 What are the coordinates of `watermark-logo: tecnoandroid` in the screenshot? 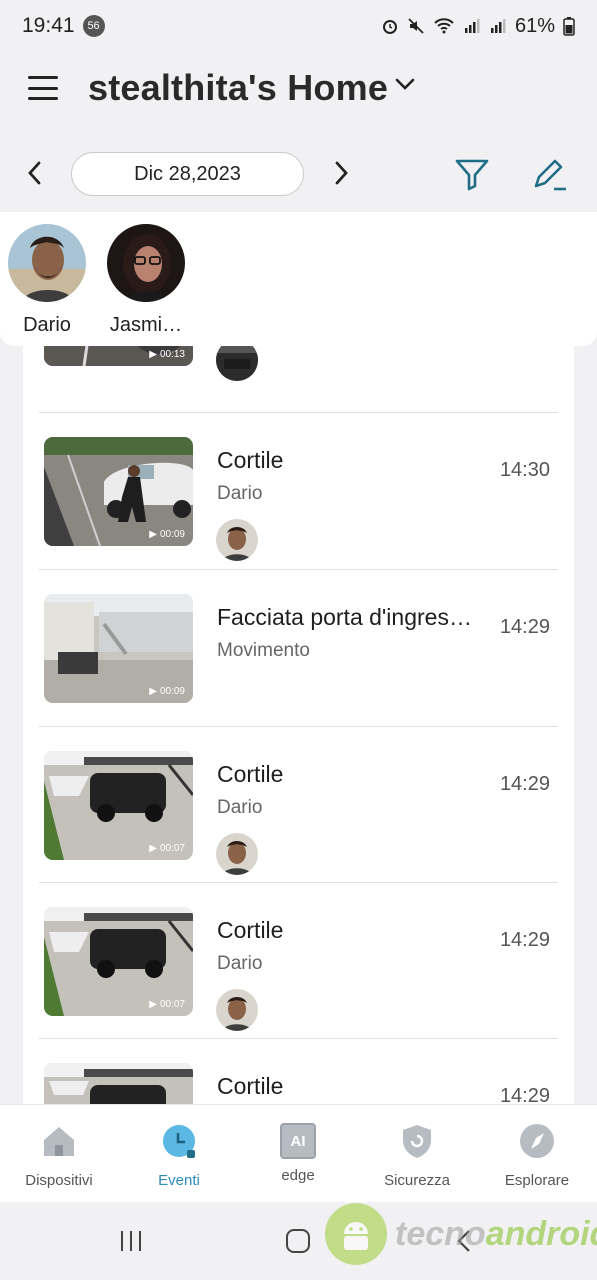 It's located at (461, 1234).